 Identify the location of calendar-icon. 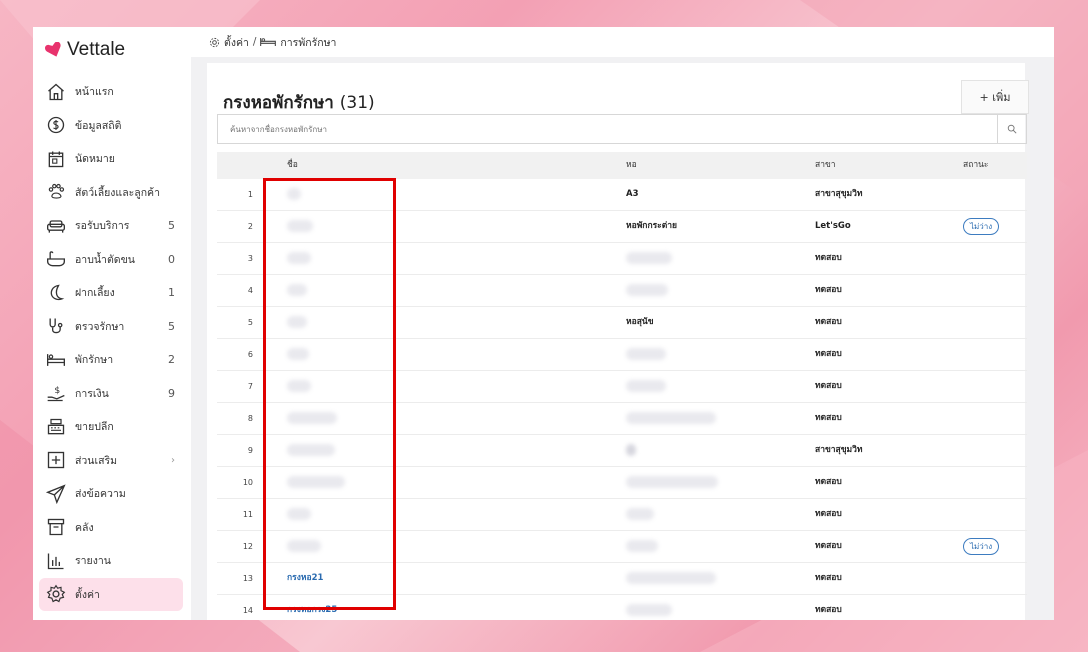
(56, 159).